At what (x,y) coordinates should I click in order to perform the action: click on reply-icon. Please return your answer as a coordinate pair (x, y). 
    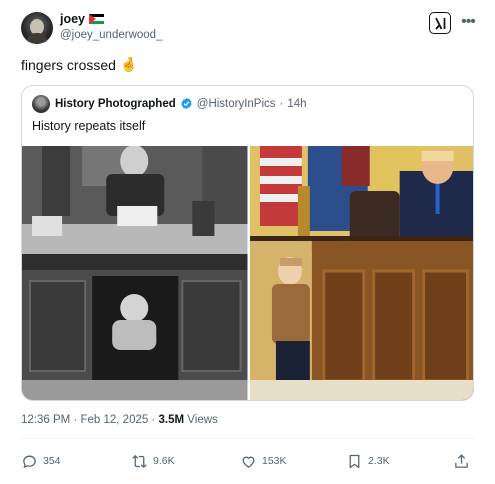
    Looking at the image, I should click on (29, 461).